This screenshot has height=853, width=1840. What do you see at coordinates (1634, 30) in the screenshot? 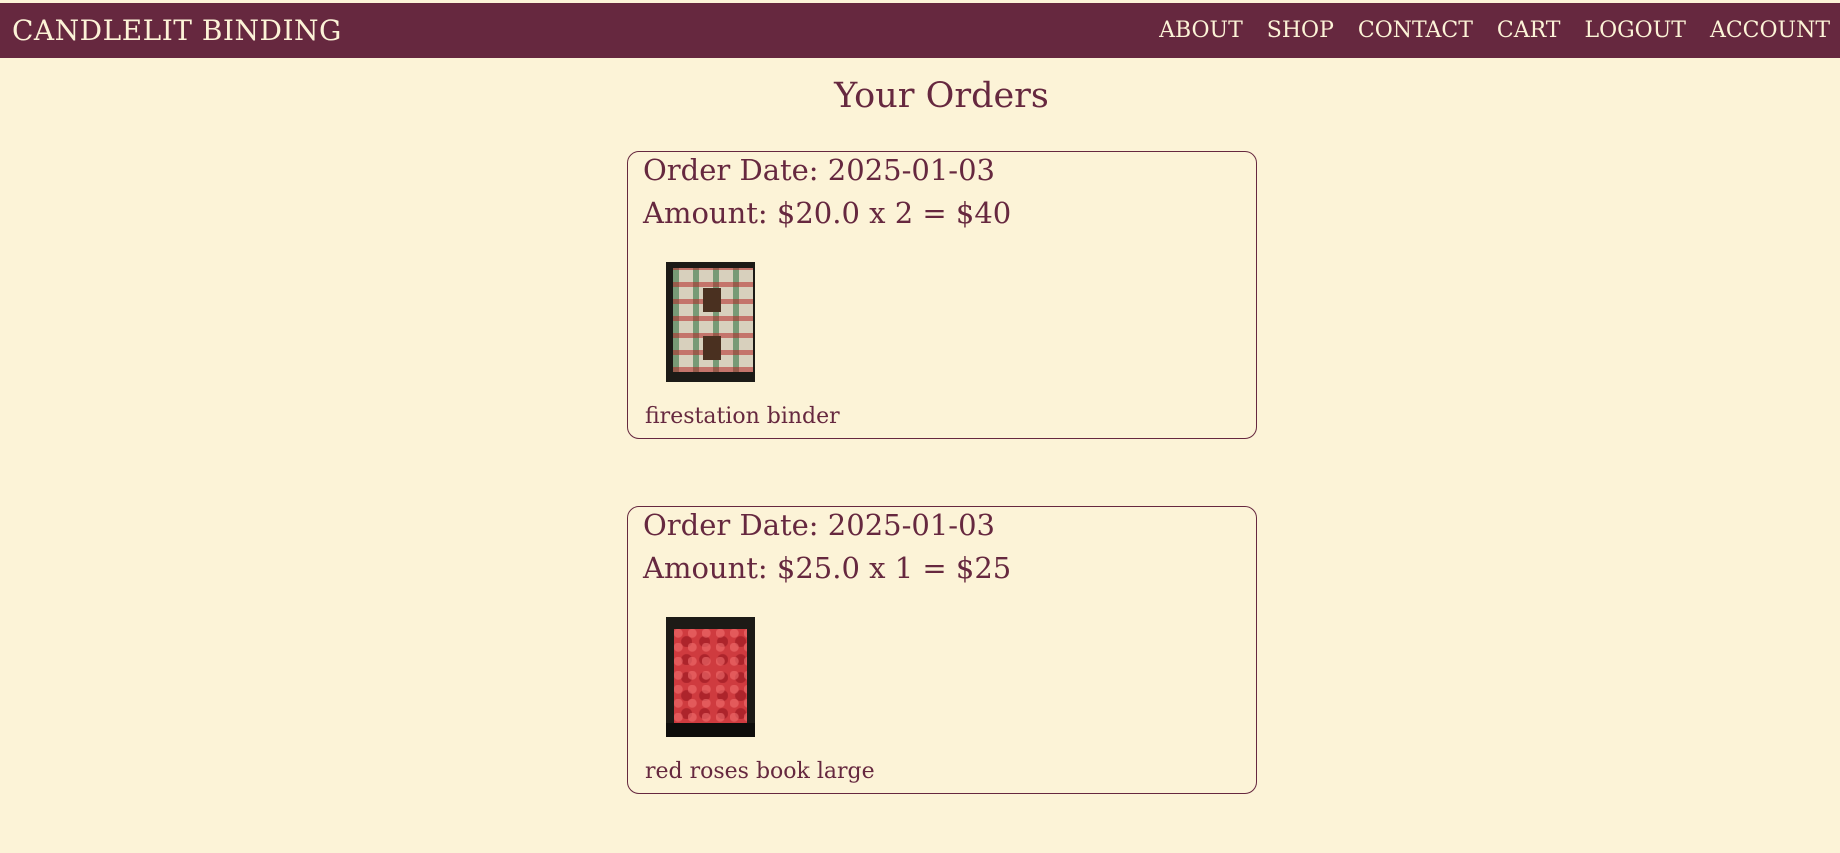
I see `nav-link-logout: LOGOUT` at bounding box center [1634, 30].